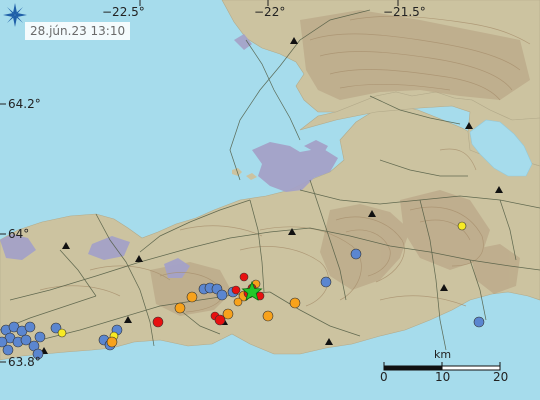  Describe the element at coordinates (123, 12) in the screenshot. I see `longitude-label: −22.5°` at that location.